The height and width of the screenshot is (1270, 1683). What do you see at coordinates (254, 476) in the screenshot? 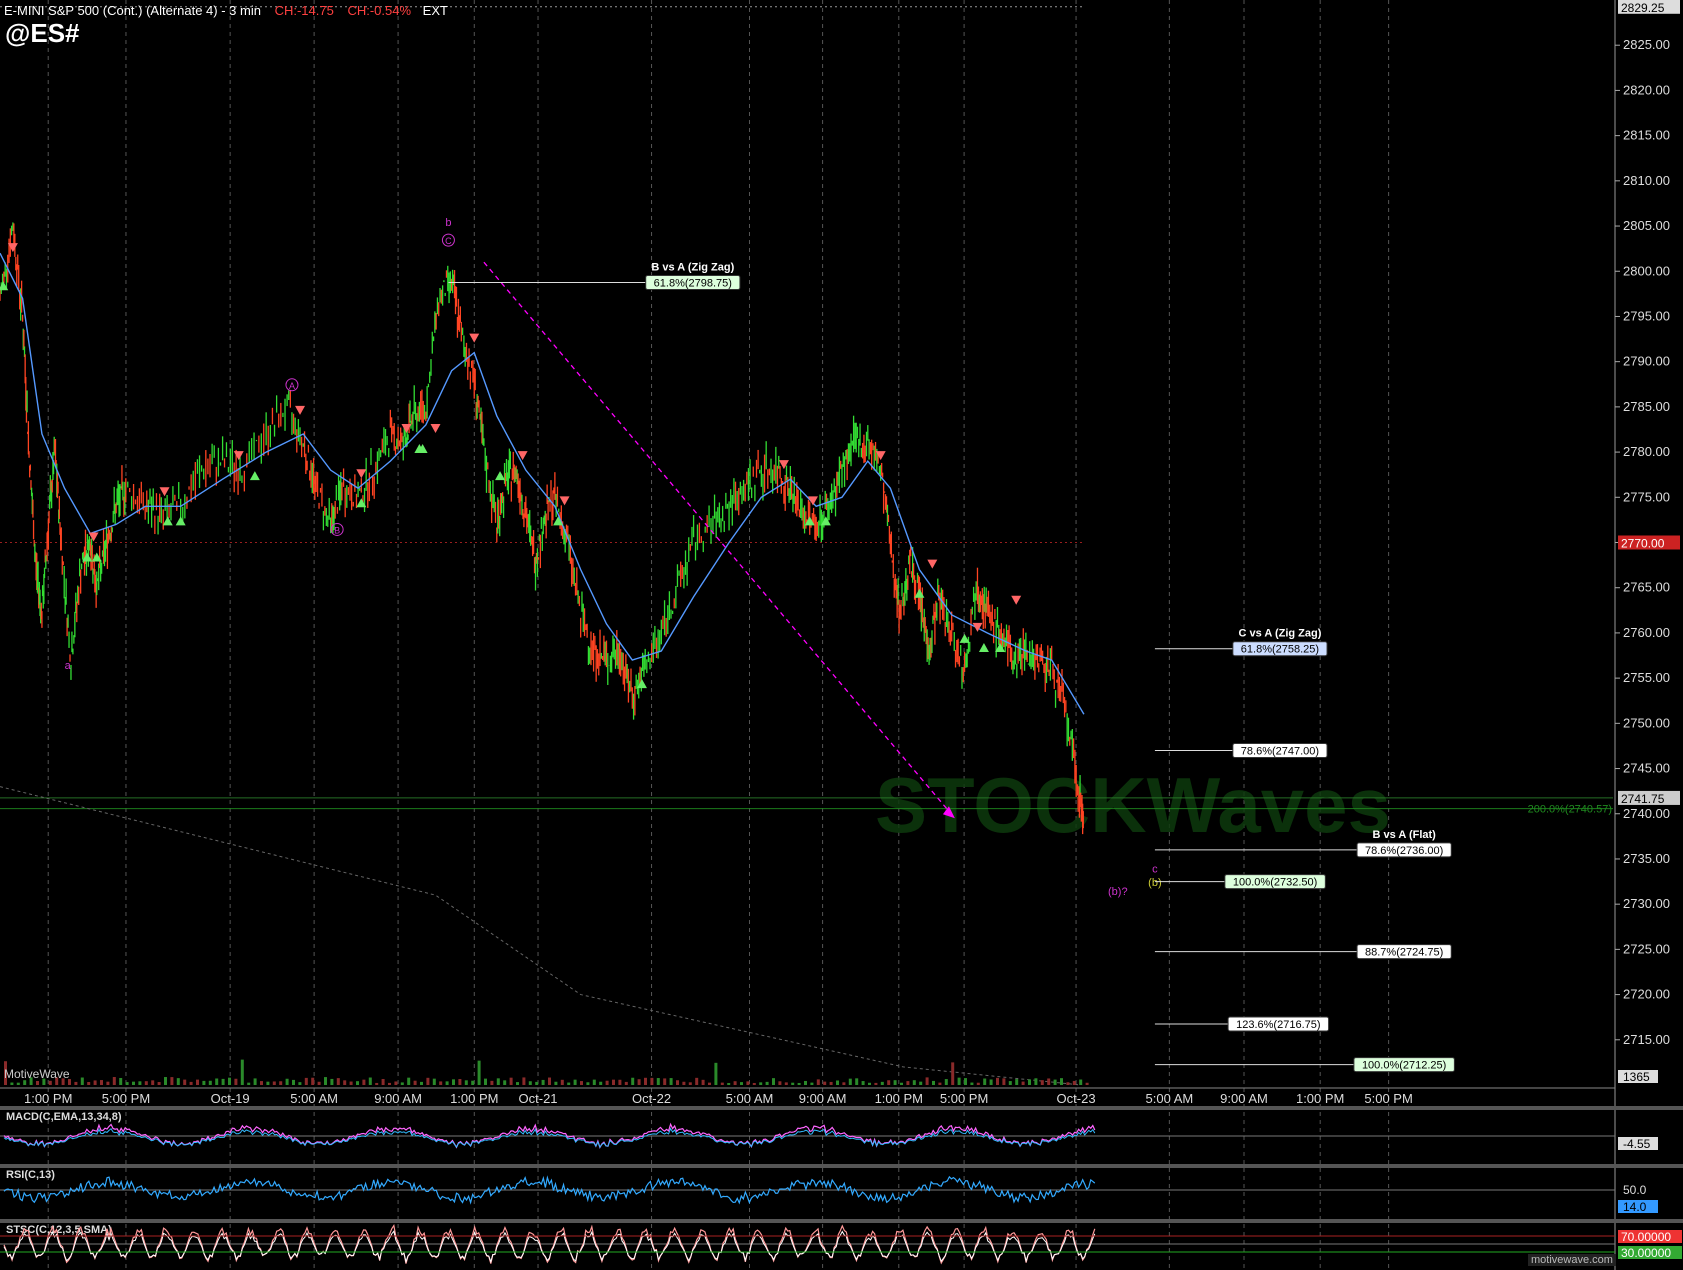
I see `buy-signal-marker` at bounding box center [254, 476].